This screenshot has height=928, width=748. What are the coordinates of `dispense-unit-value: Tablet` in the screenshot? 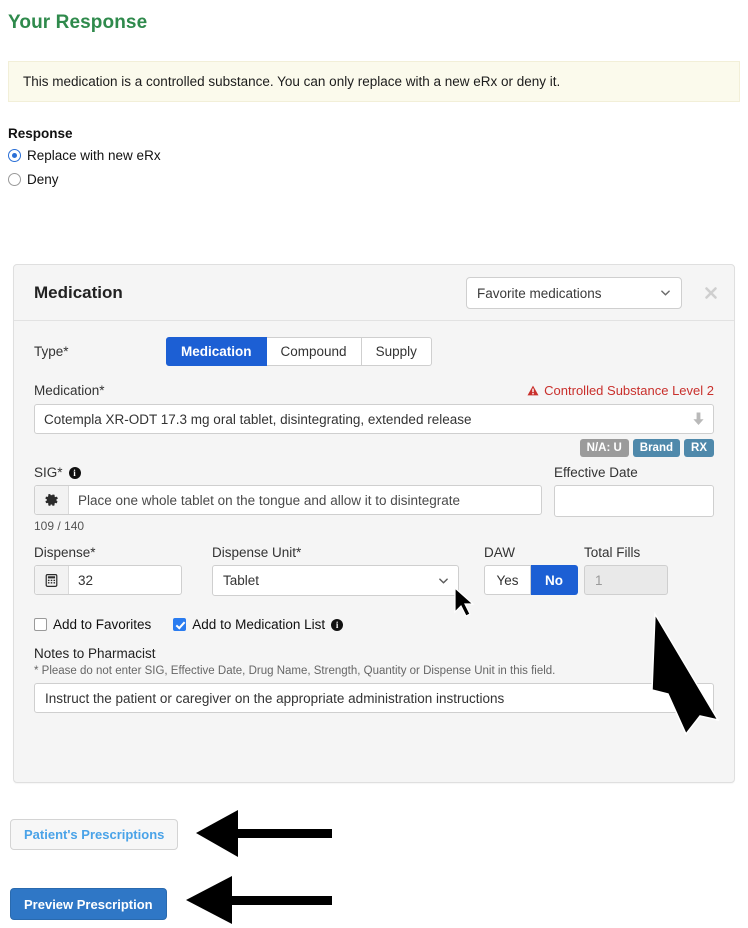 It's located at (241, 580).